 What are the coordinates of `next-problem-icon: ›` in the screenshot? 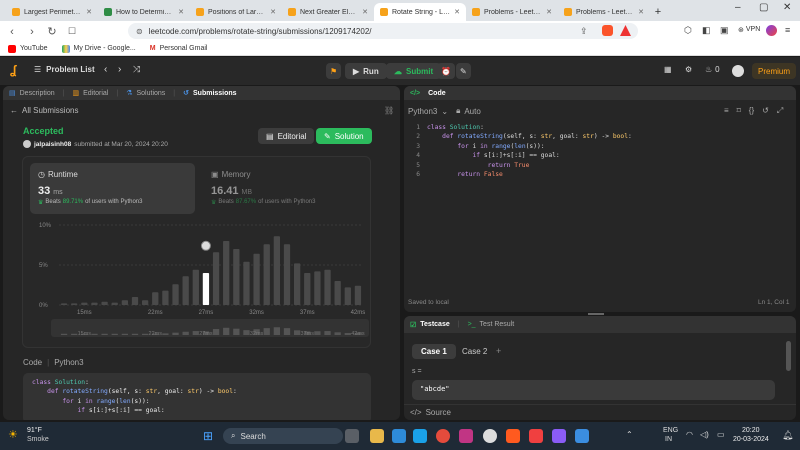 It's located at (119, 69).